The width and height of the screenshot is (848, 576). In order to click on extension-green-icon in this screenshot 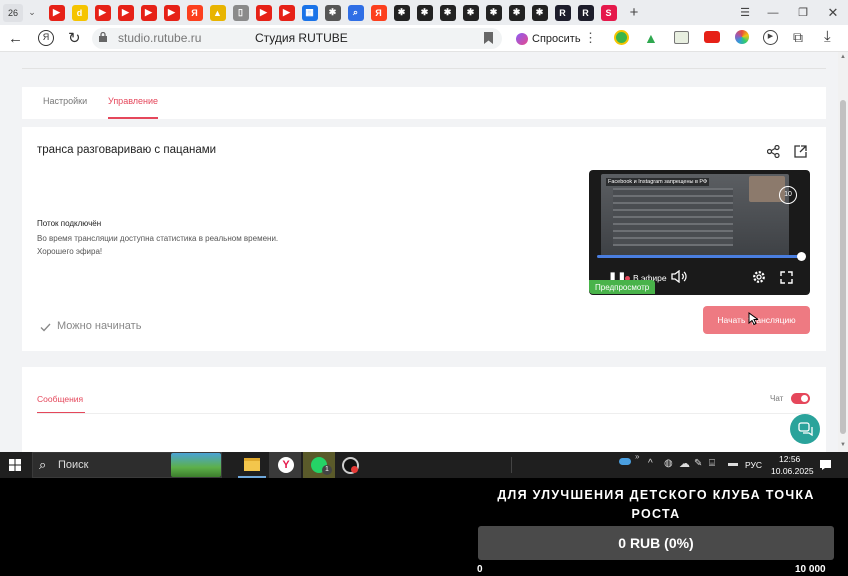, I will do `click(621, 37)`.